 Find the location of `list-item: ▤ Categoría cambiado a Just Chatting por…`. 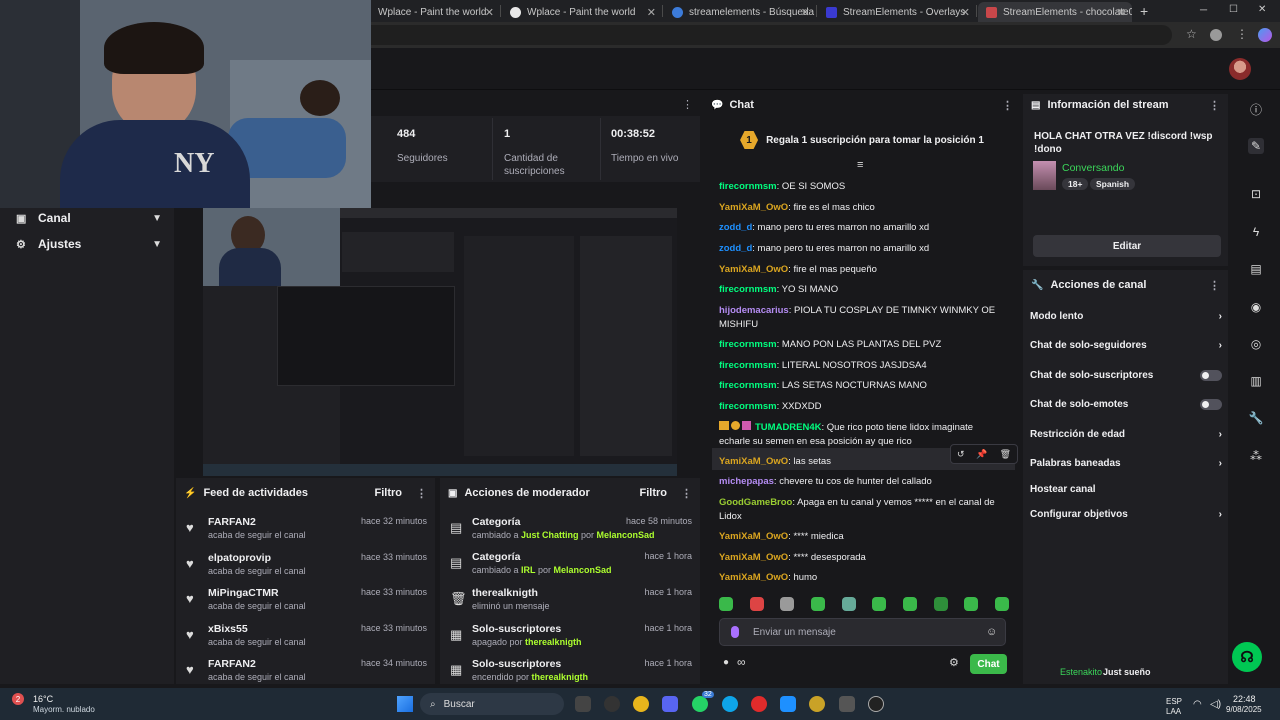

list-item: ▤ Categoría cambiado a Just Chatting por… is located at coordinates (571, 534).